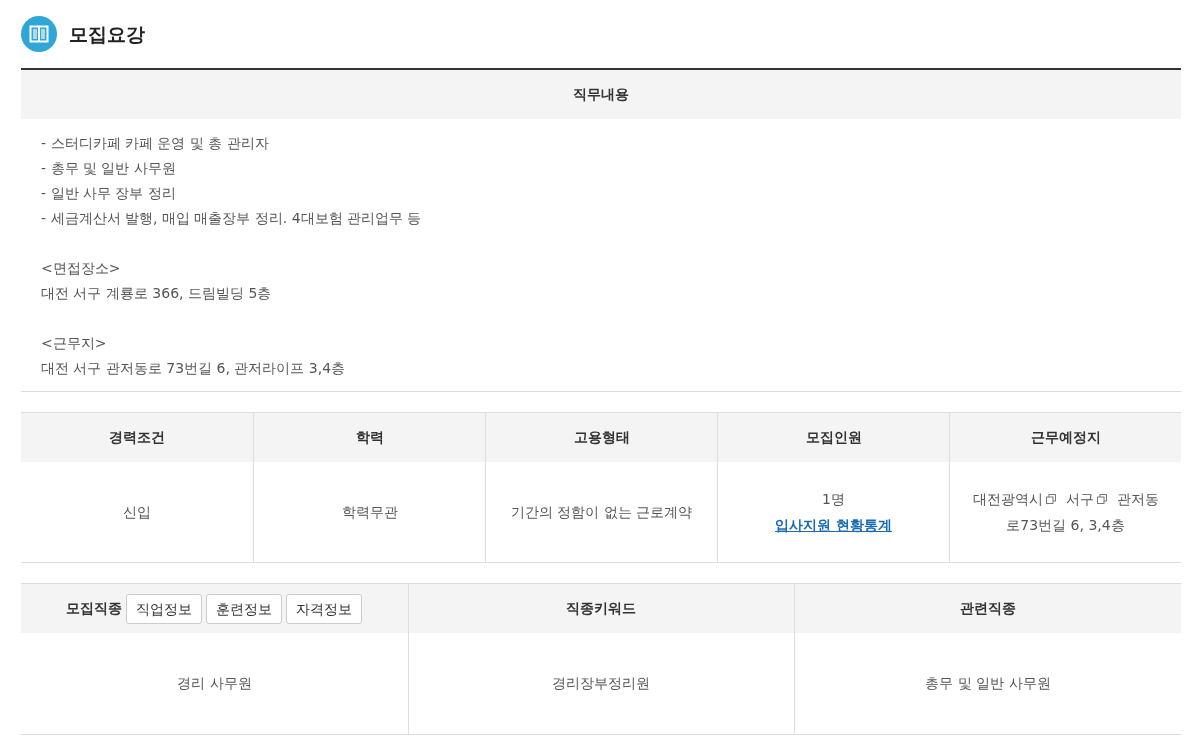 This screenshot has width=1199, height=744. Describe the element at coordinates (107, 34) in the screenshot. I see `section-title: 모집요강` at that location.